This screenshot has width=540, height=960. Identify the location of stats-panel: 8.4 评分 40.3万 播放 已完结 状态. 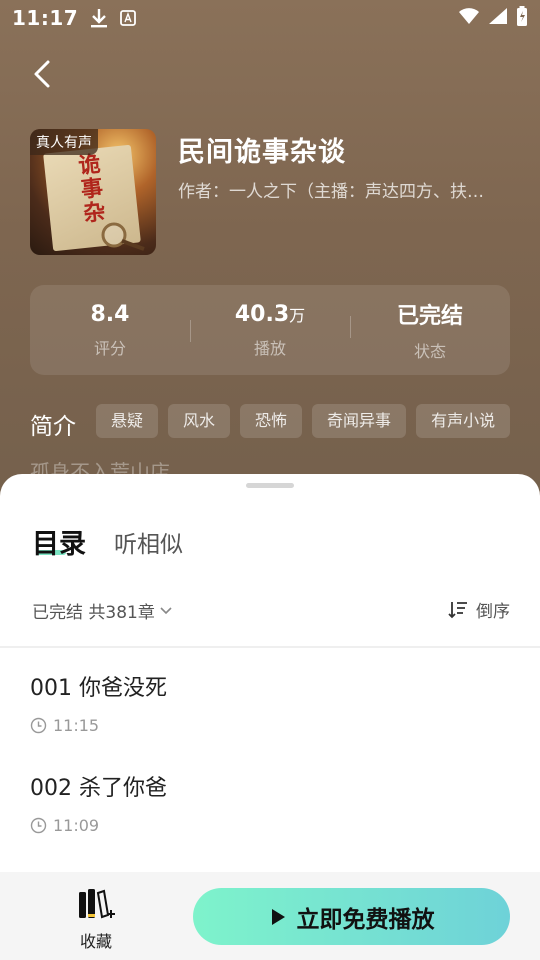
(270, 330).